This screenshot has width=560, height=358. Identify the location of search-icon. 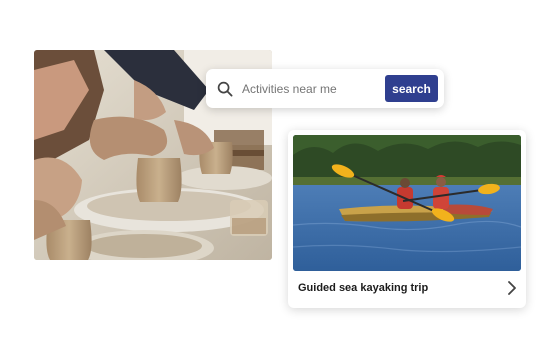
(225, 89).